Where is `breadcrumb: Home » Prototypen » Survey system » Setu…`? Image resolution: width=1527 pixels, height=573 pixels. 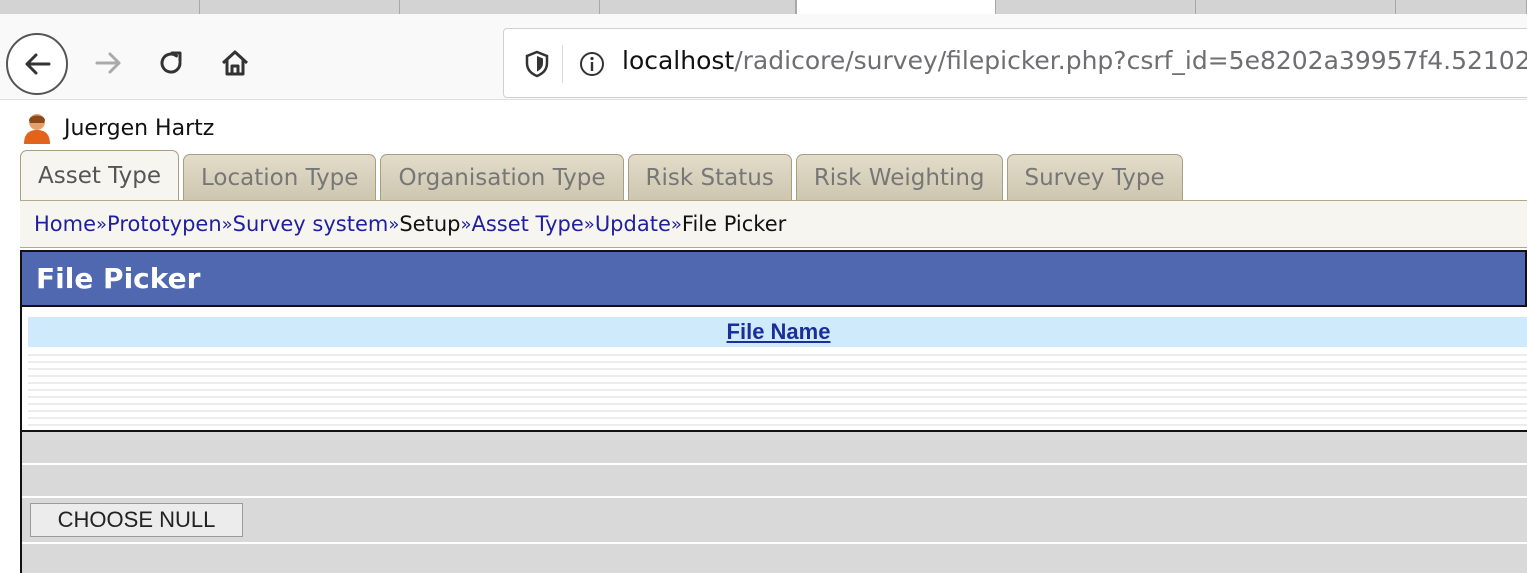
breadcrumb: Home » Prototypen » Survey system » Setu… is located at coordinates (773, 224).